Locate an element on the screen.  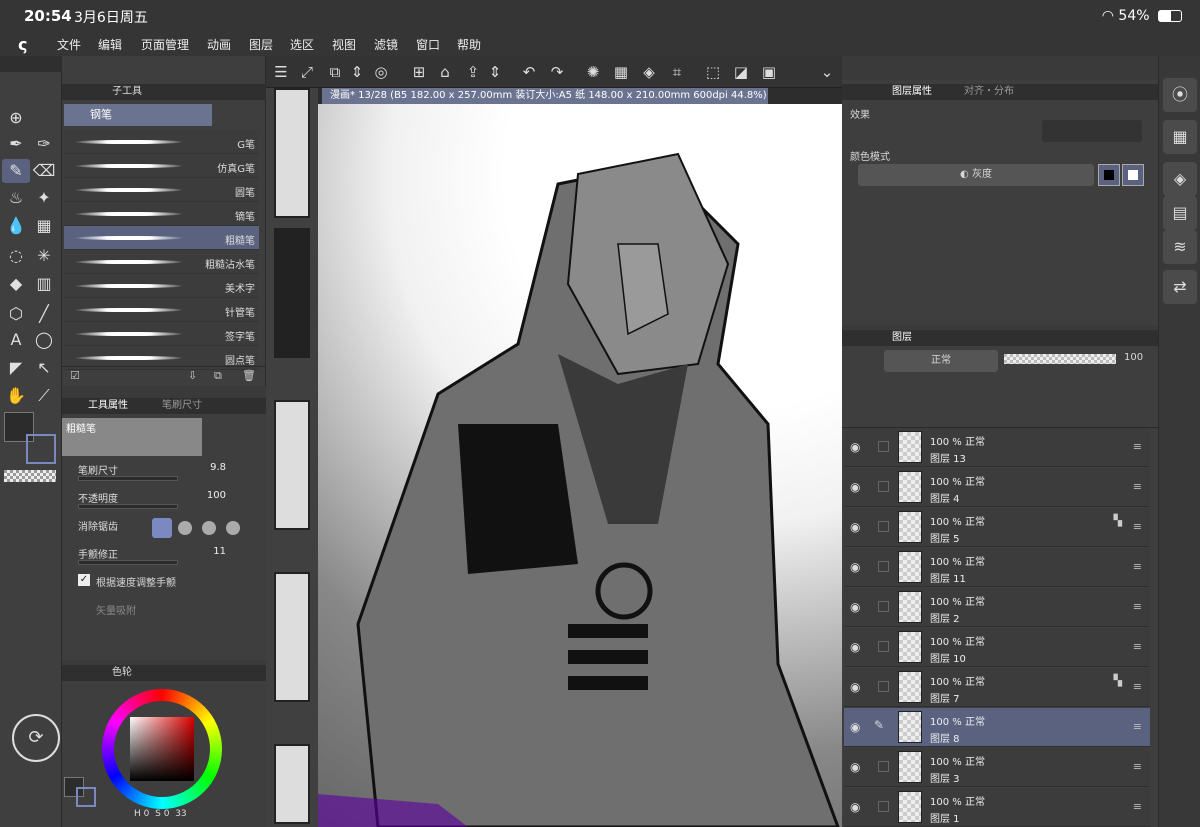
fill-icon: ◈ is located at coordinates (649, 72).